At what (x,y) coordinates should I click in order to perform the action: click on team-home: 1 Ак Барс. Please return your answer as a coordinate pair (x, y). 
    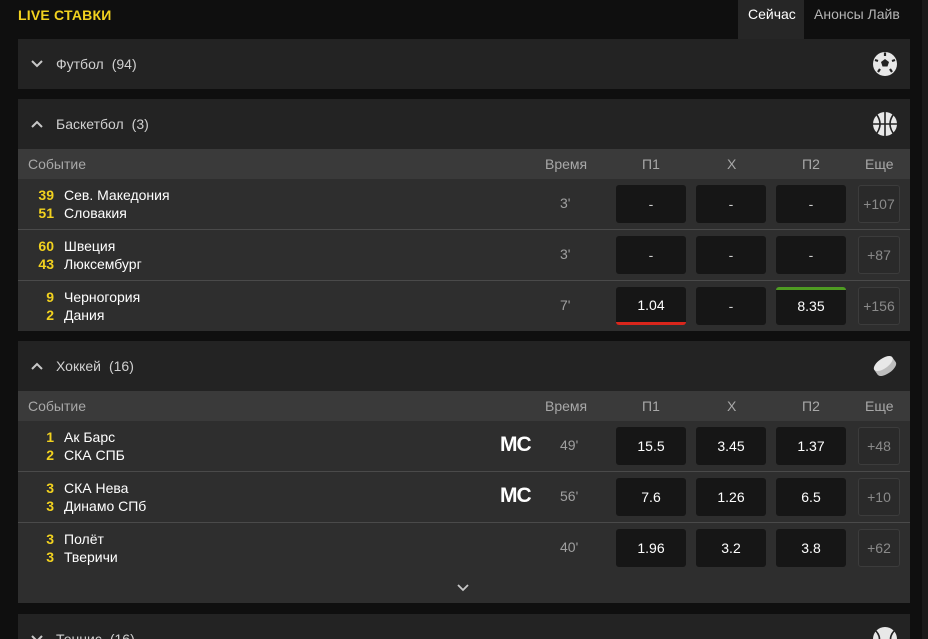
    Looking at the image, I should click on (71, 437).